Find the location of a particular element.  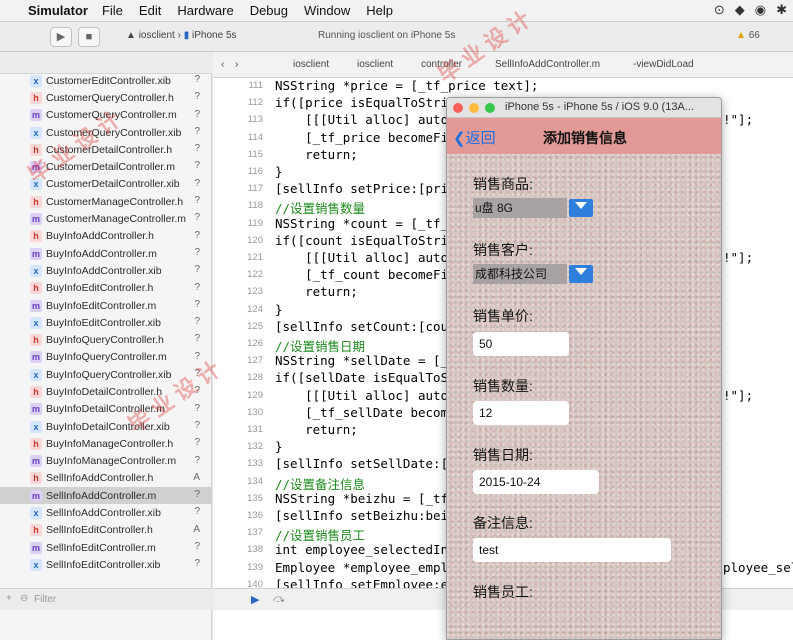

file-row: m CustomerQueryController.m? is located at coordinates (106, 115).